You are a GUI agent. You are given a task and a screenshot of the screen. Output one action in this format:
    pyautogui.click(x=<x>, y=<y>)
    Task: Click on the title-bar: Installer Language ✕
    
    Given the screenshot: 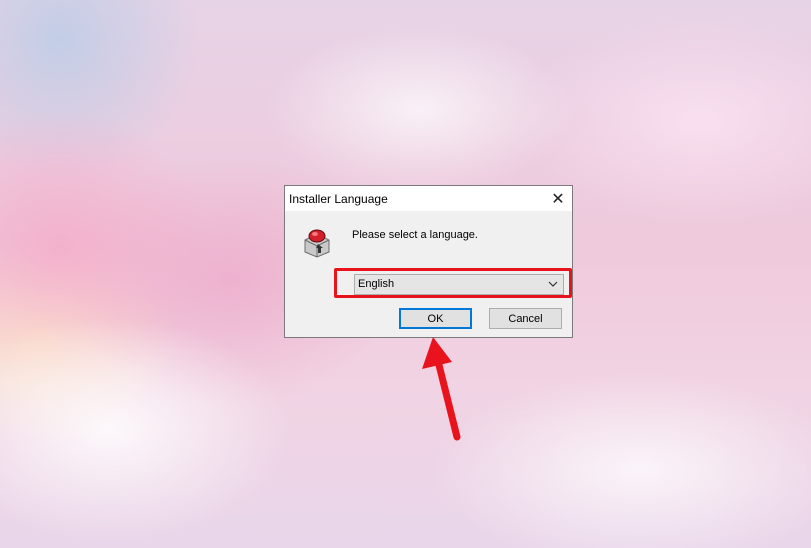 What is the action you would take?
    pyautogui.click(x=428, y=198)
    